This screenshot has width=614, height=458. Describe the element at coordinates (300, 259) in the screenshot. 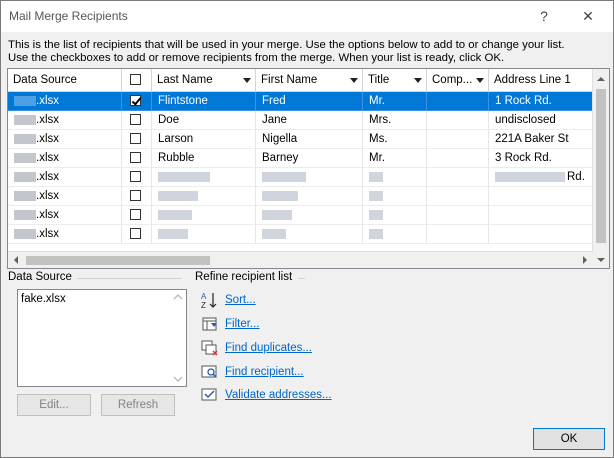

I see `horizontal-scrollbar` at that location.